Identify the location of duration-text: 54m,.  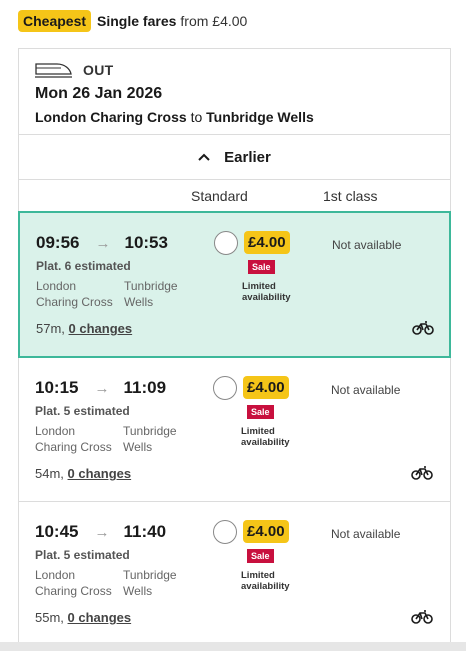
(49, 473).